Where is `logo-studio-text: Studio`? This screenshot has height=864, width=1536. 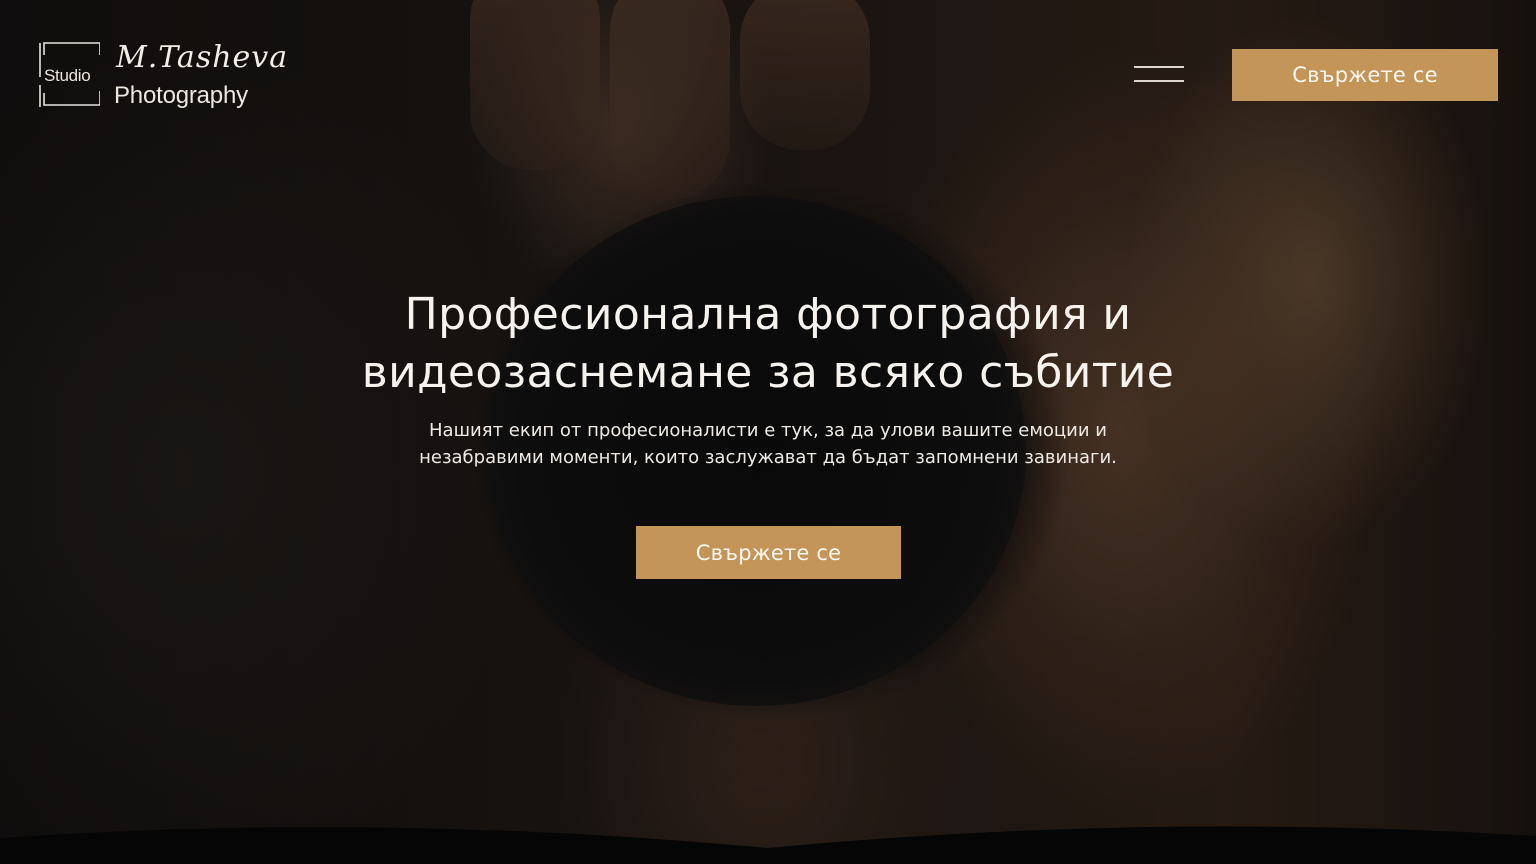
logo-studio-text: Studio is located at coordinates (67, 75).